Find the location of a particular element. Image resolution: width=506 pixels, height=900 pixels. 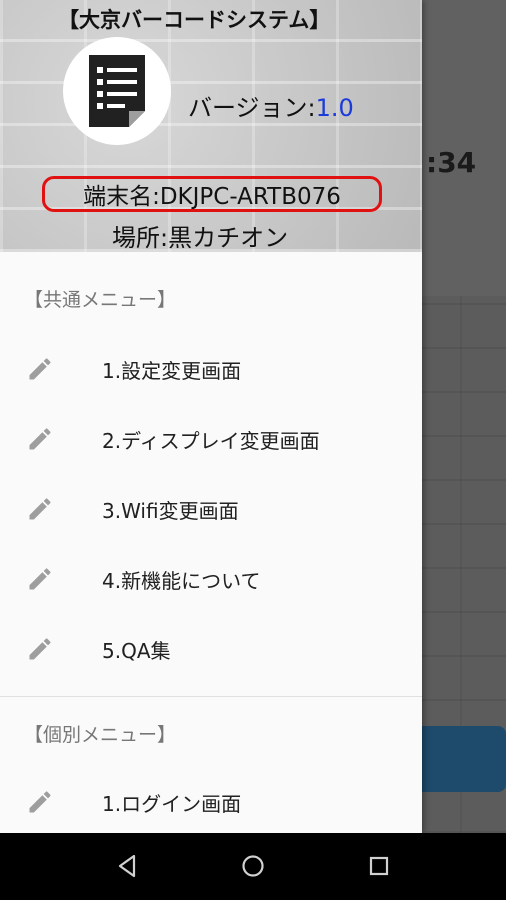

menu-item-label: 4.新機能について is located at coordinates (181, 580).